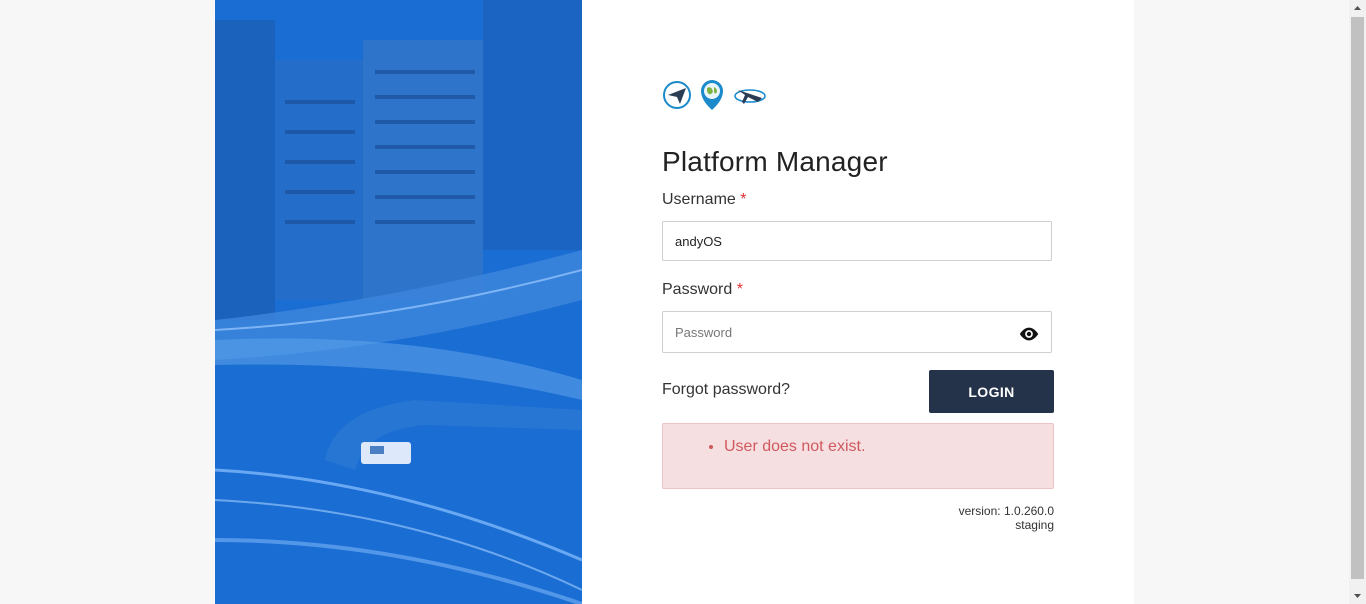 The image size is (1366, 604). I want to click on password-label: Password *, so click(702, 290).